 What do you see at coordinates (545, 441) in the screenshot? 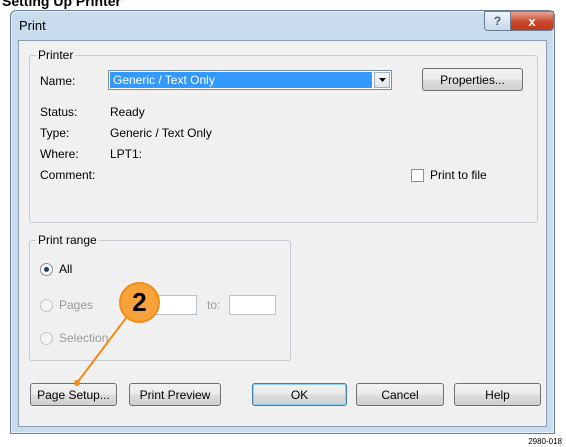
I see `figure-code: 2980-018` at bounding box center [545, 441].